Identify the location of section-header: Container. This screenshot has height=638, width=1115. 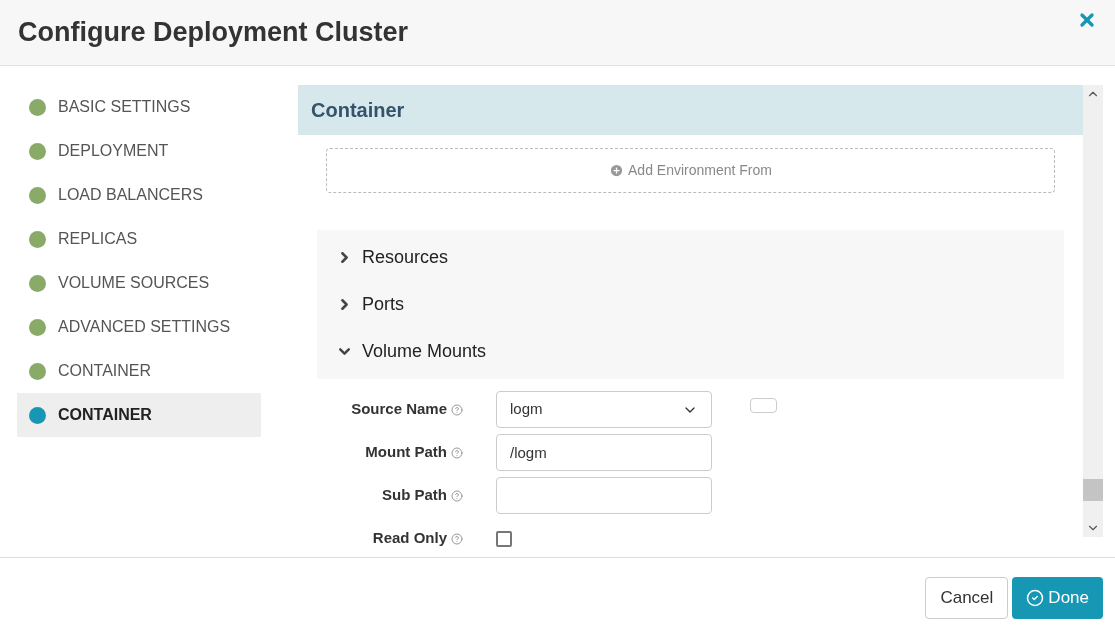
(690, 110).